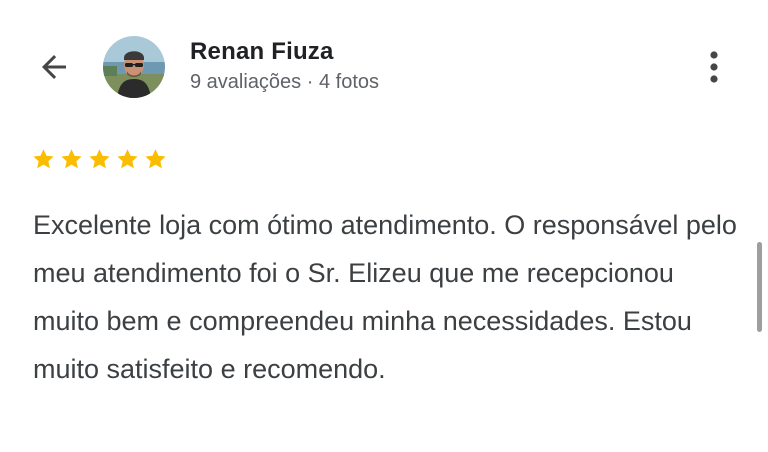 The image size is (768, 452). What do you see at coordinates (759, 287) in the screenshot?
I see `scrollbar` at bounding box center [759, 287].